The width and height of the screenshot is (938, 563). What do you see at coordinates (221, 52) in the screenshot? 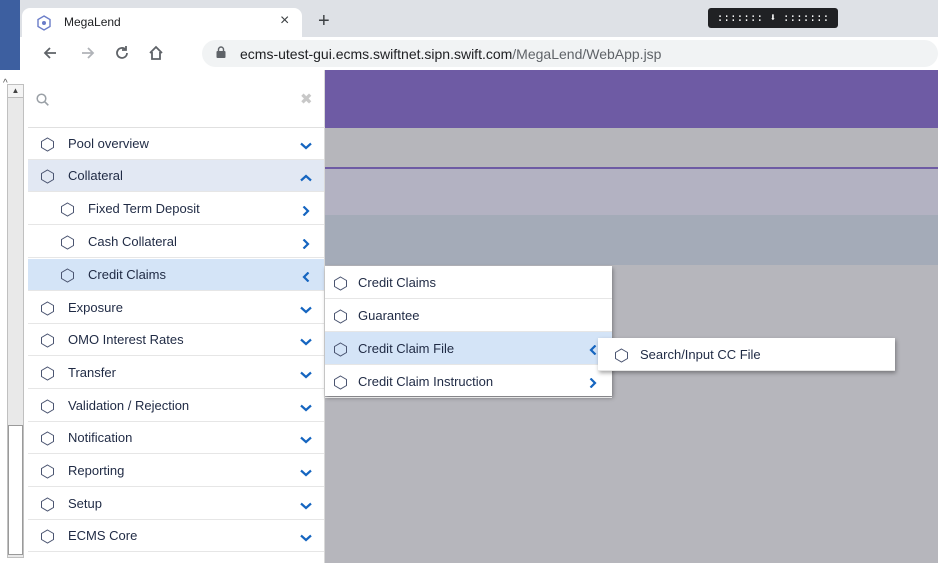
I see `lock-icon` at bounding box center [221, 52].